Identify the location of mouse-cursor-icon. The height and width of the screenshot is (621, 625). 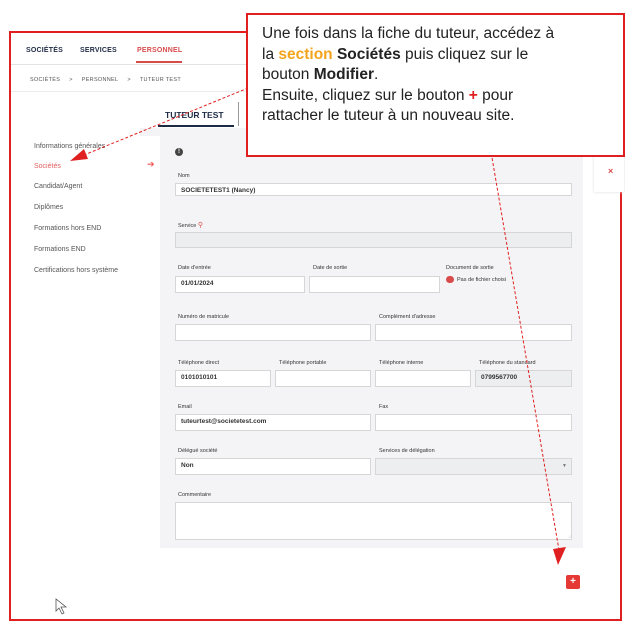
(61, 606).